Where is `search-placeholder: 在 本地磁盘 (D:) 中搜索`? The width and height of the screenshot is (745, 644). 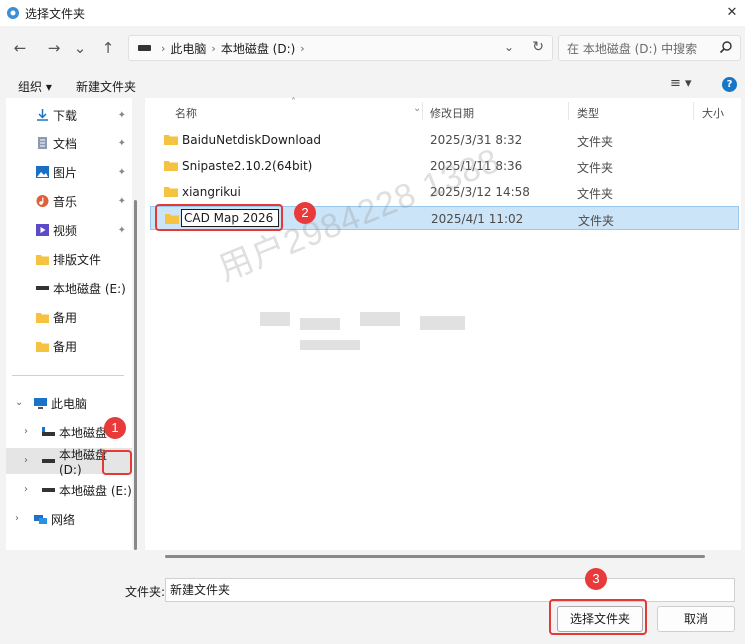
search-placeholder: 在 本地磁盘 (D:) 中搜索 is located at coordinates (632, 48).